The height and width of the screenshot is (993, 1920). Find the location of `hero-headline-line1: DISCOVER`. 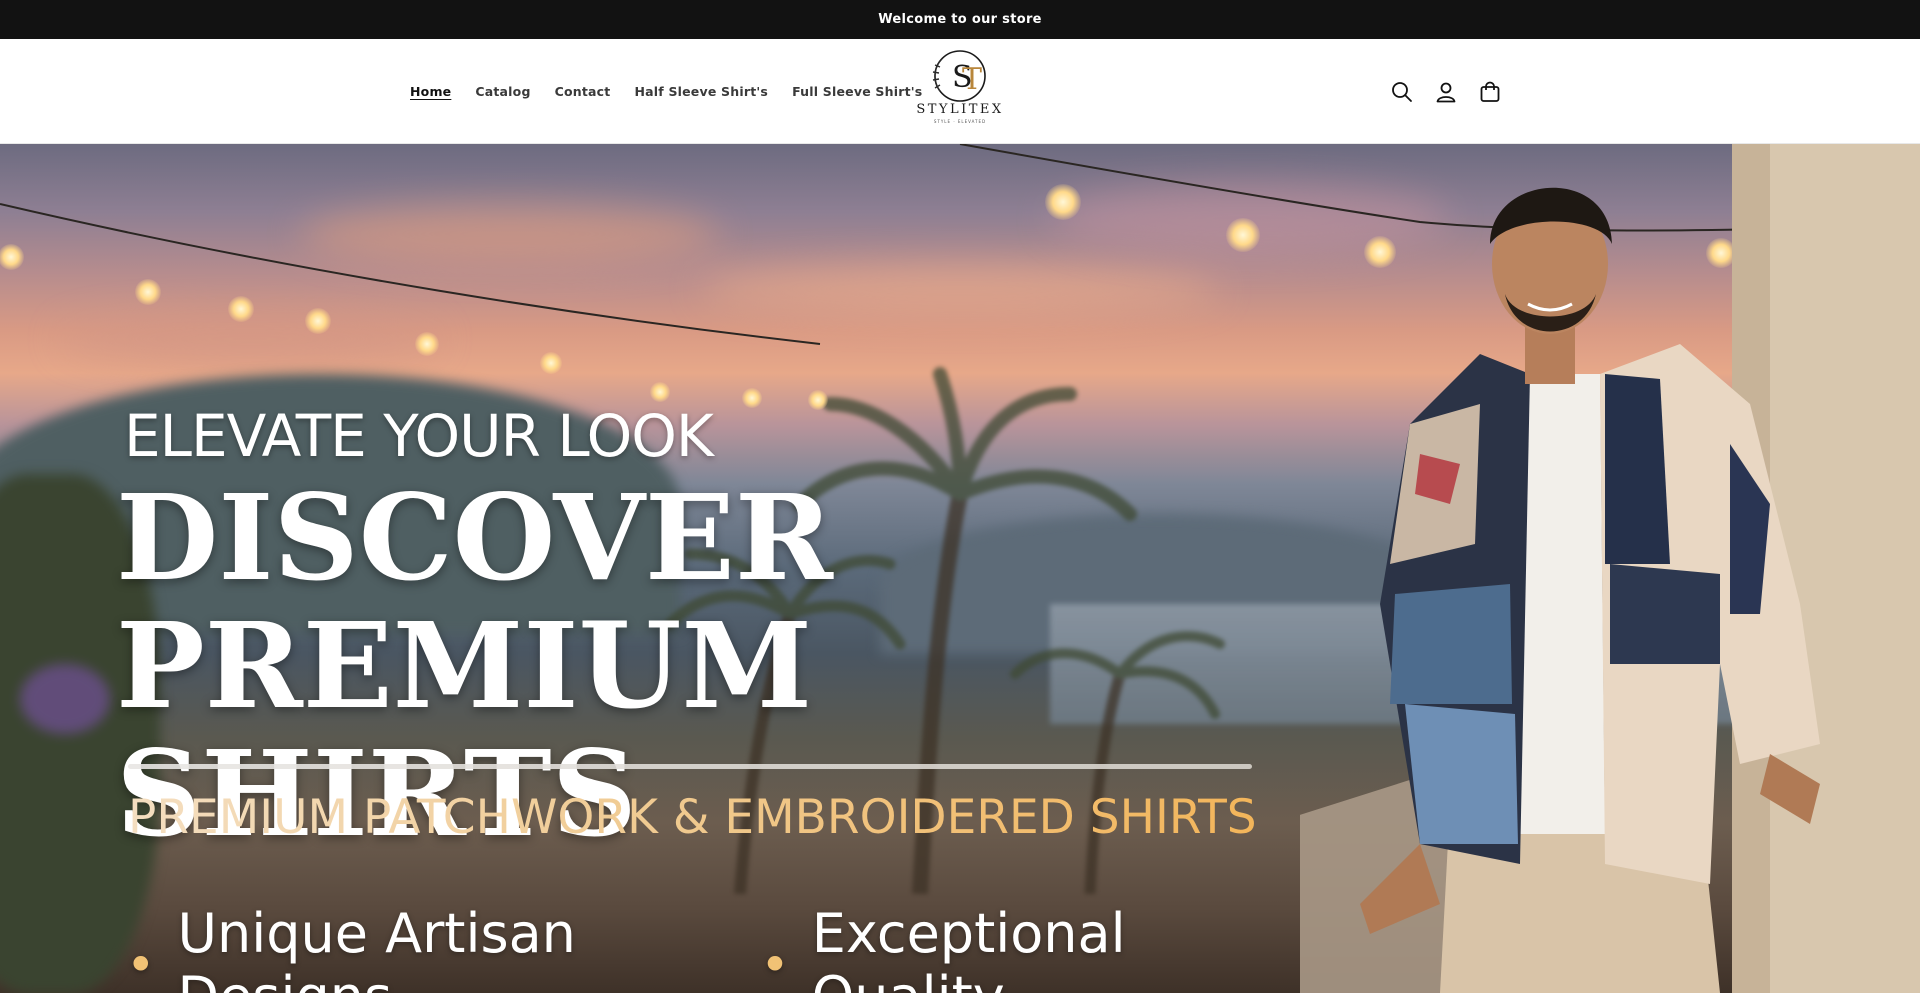

hero-headline-line1: DISCOVER is located at coordinates (474, 537).